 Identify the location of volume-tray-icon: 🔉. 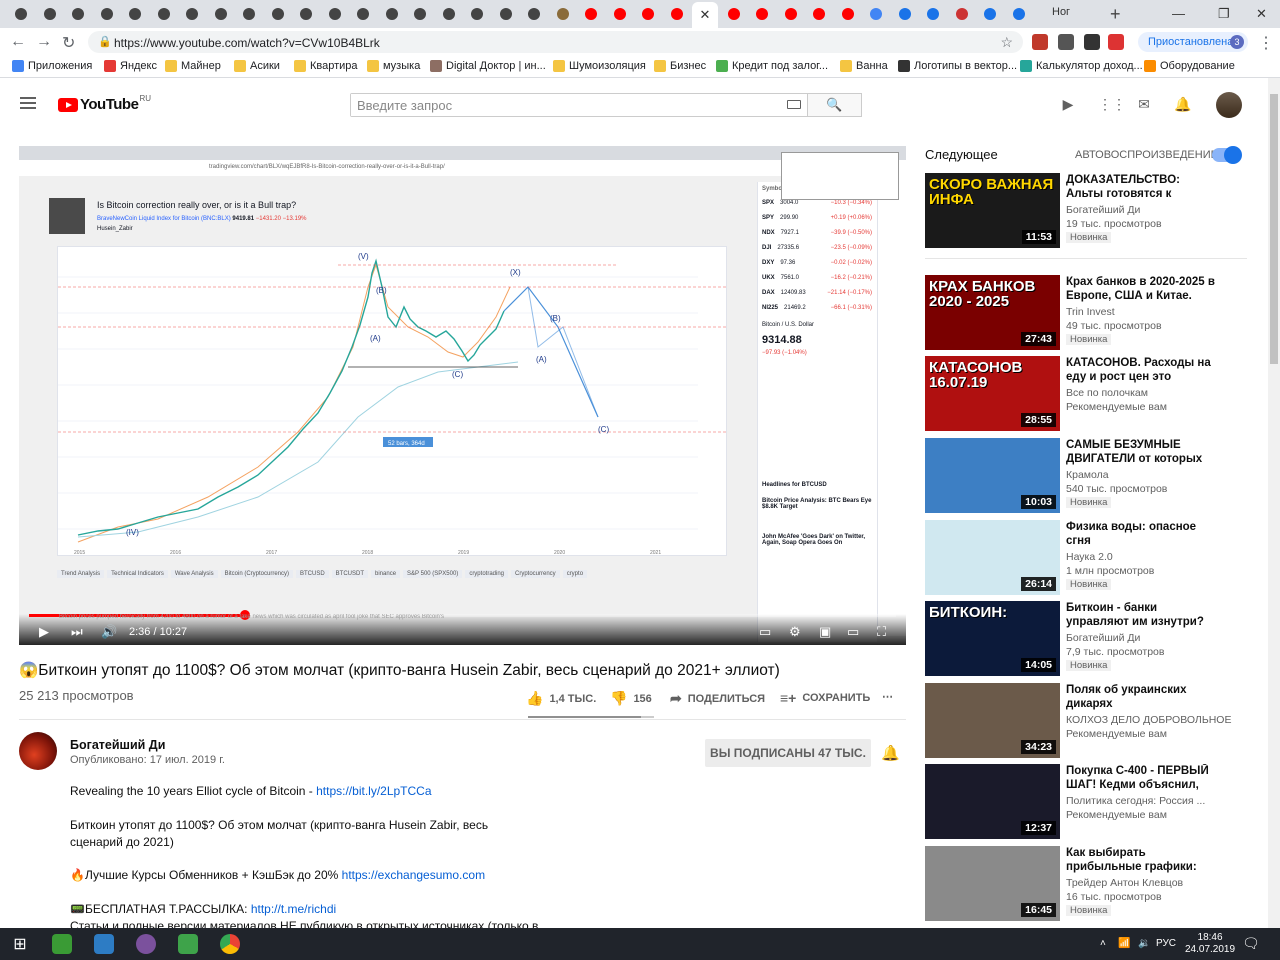
(1144, 943).